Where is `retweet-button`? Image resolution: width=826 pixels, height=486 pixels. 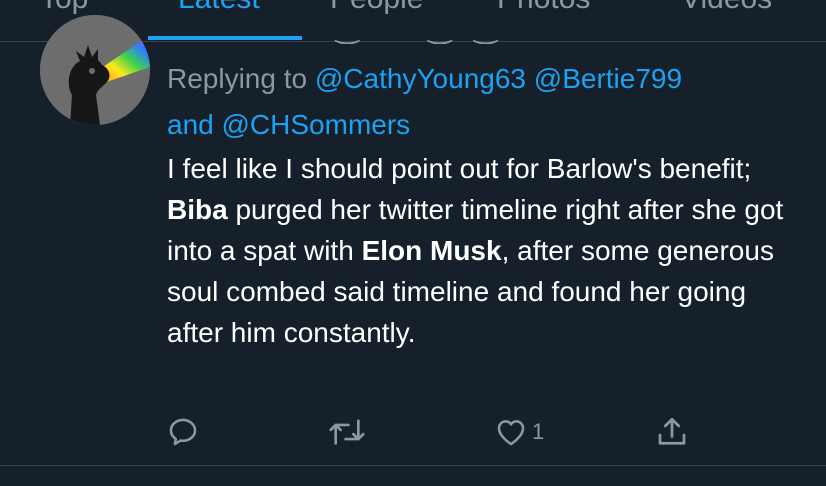
retweet-button is located at coordinates (347, 432).